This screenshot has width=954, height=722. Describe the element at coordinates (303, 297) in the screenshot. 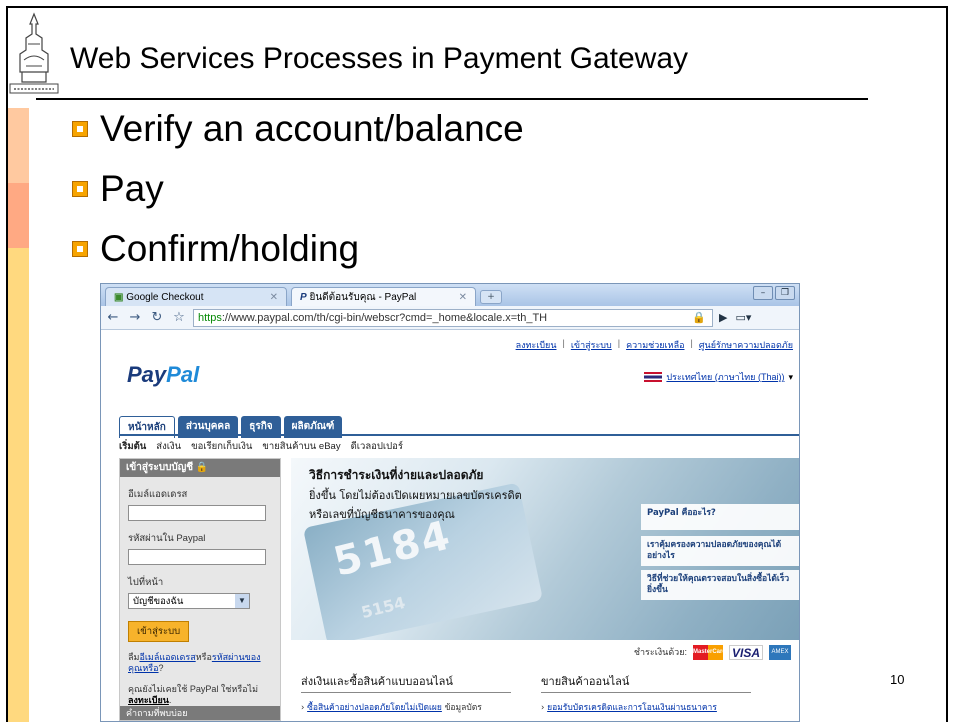

I see `paypal-icon: P` at that location.